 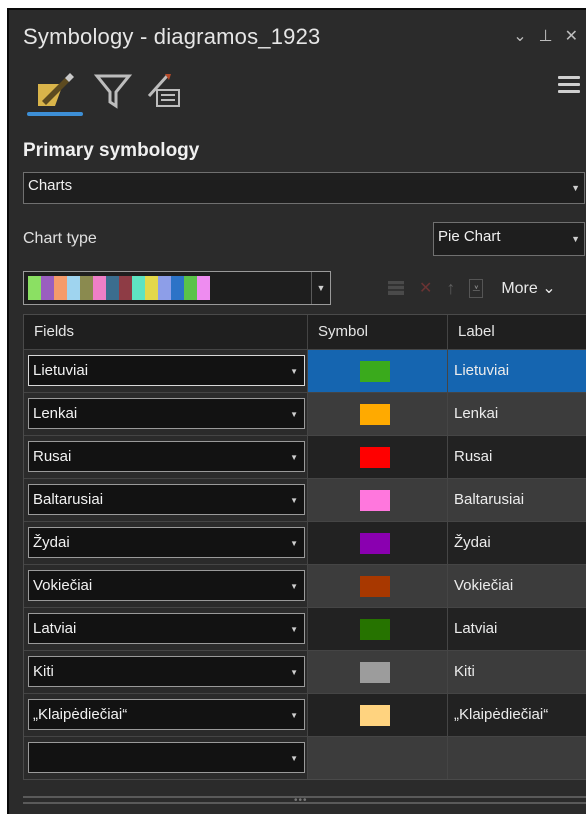 I want to click on table-row: Baltarusiai ▼ Baltarusiai, so click(x=305, y=499).